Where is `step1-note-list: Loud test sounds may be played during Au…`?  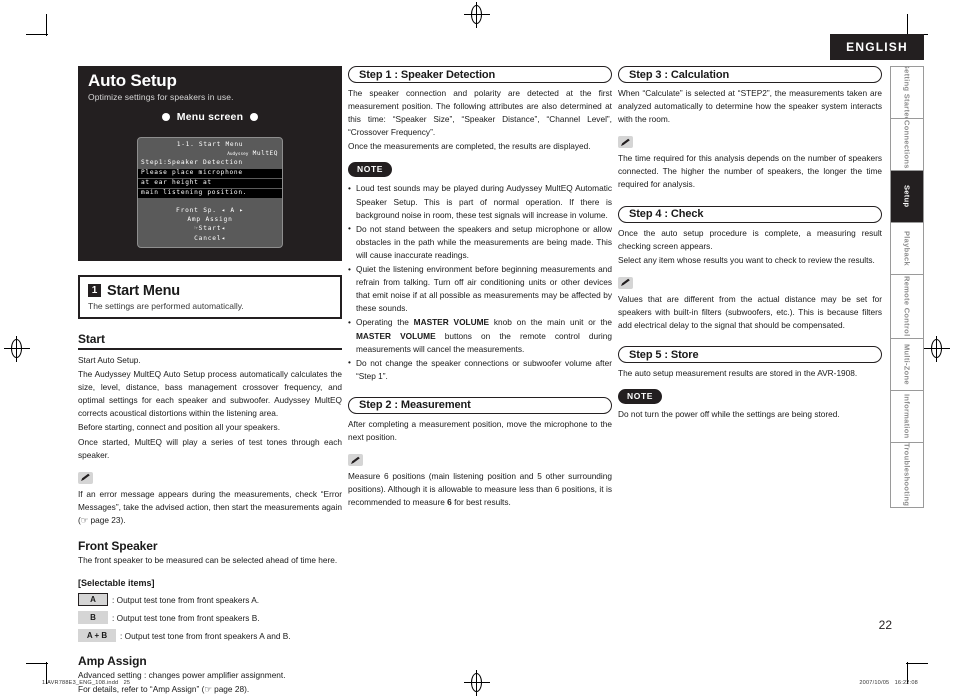
step1-note-list: Loud test sounds may be played during Au… is located at coordinates (480, 282).